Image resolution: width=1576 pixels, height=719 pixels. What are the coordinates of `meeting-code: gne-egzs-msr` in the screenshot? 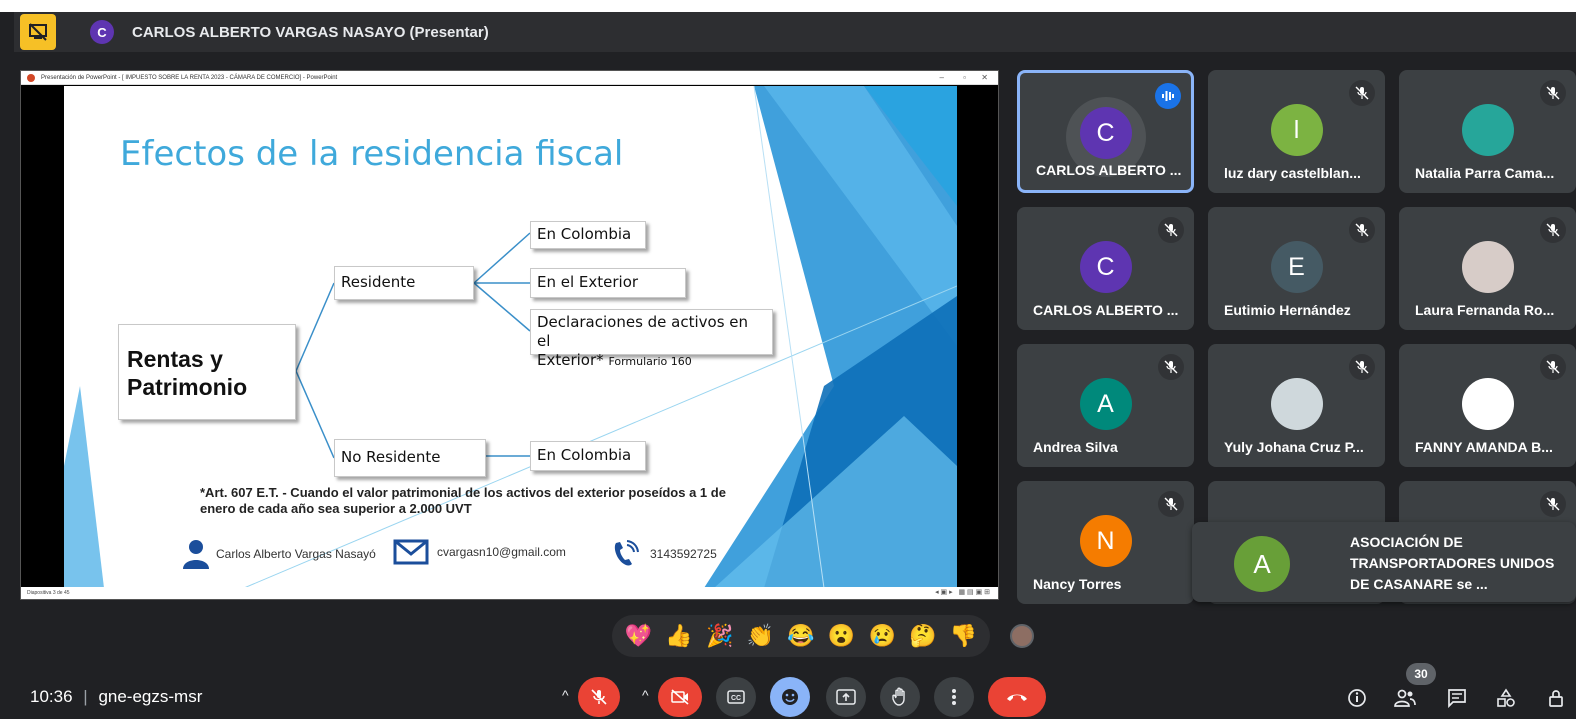 It's located at (150, 696).